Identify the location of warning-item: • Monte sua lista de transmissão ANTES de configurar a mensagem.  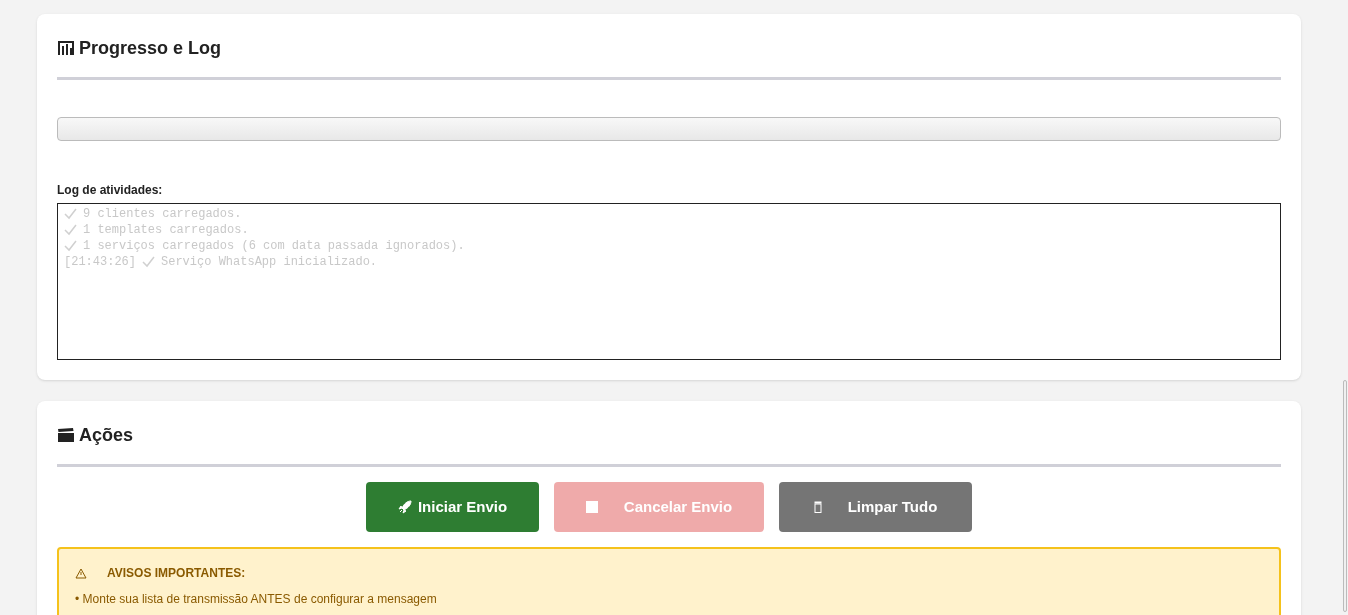
(256, 599).